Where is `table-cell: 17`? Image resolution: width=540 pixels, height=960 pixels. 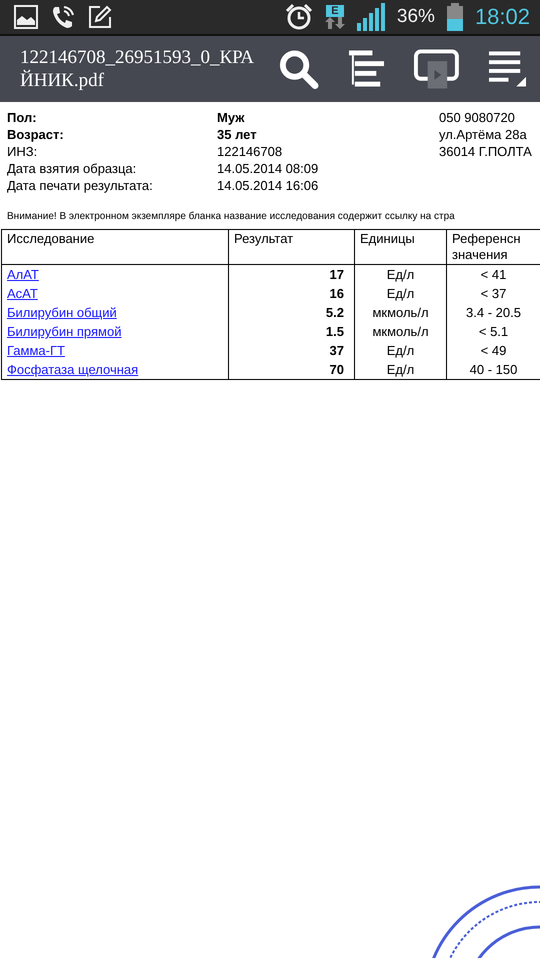
table-cell: 17 is located at coordinates (291, 274).